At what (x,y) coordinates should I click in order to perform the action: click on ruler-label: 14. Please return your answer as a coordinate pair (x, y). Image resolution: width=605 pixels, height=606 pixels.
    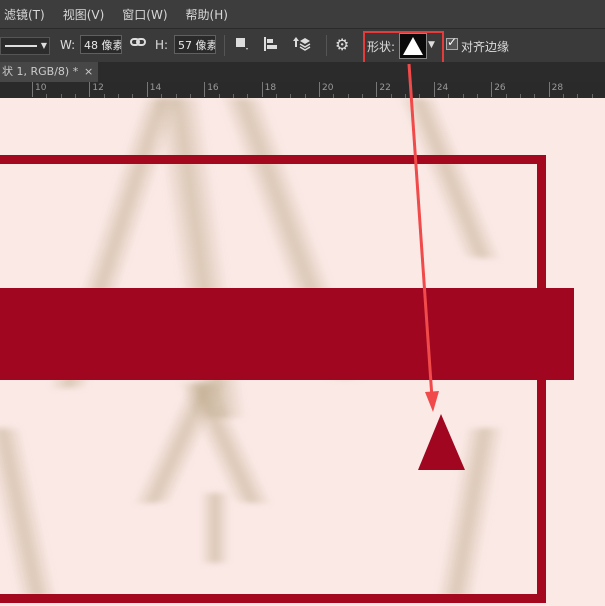
    Looking at the image, I should click on (155, 88).